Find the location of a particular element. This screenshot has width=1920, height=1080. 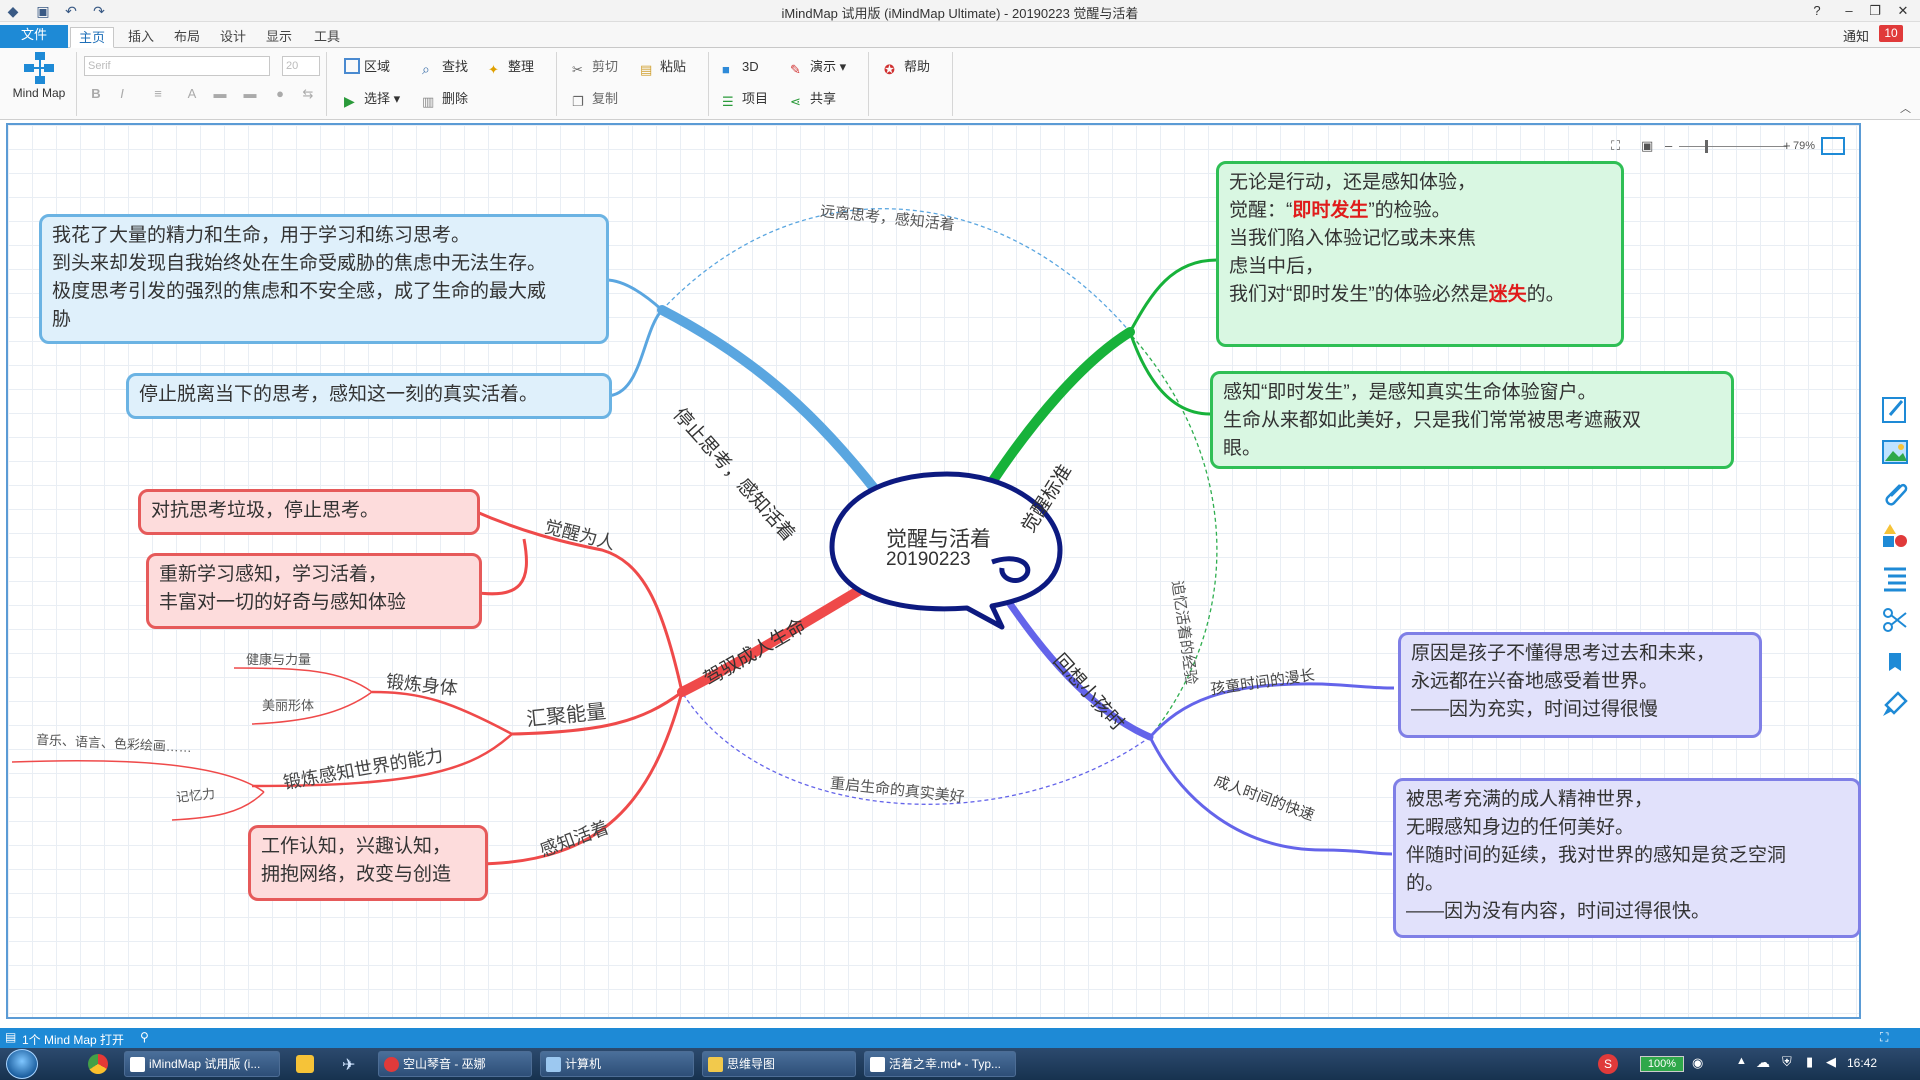

label-memory: 记忆力 is located at coordinates (195, 794).